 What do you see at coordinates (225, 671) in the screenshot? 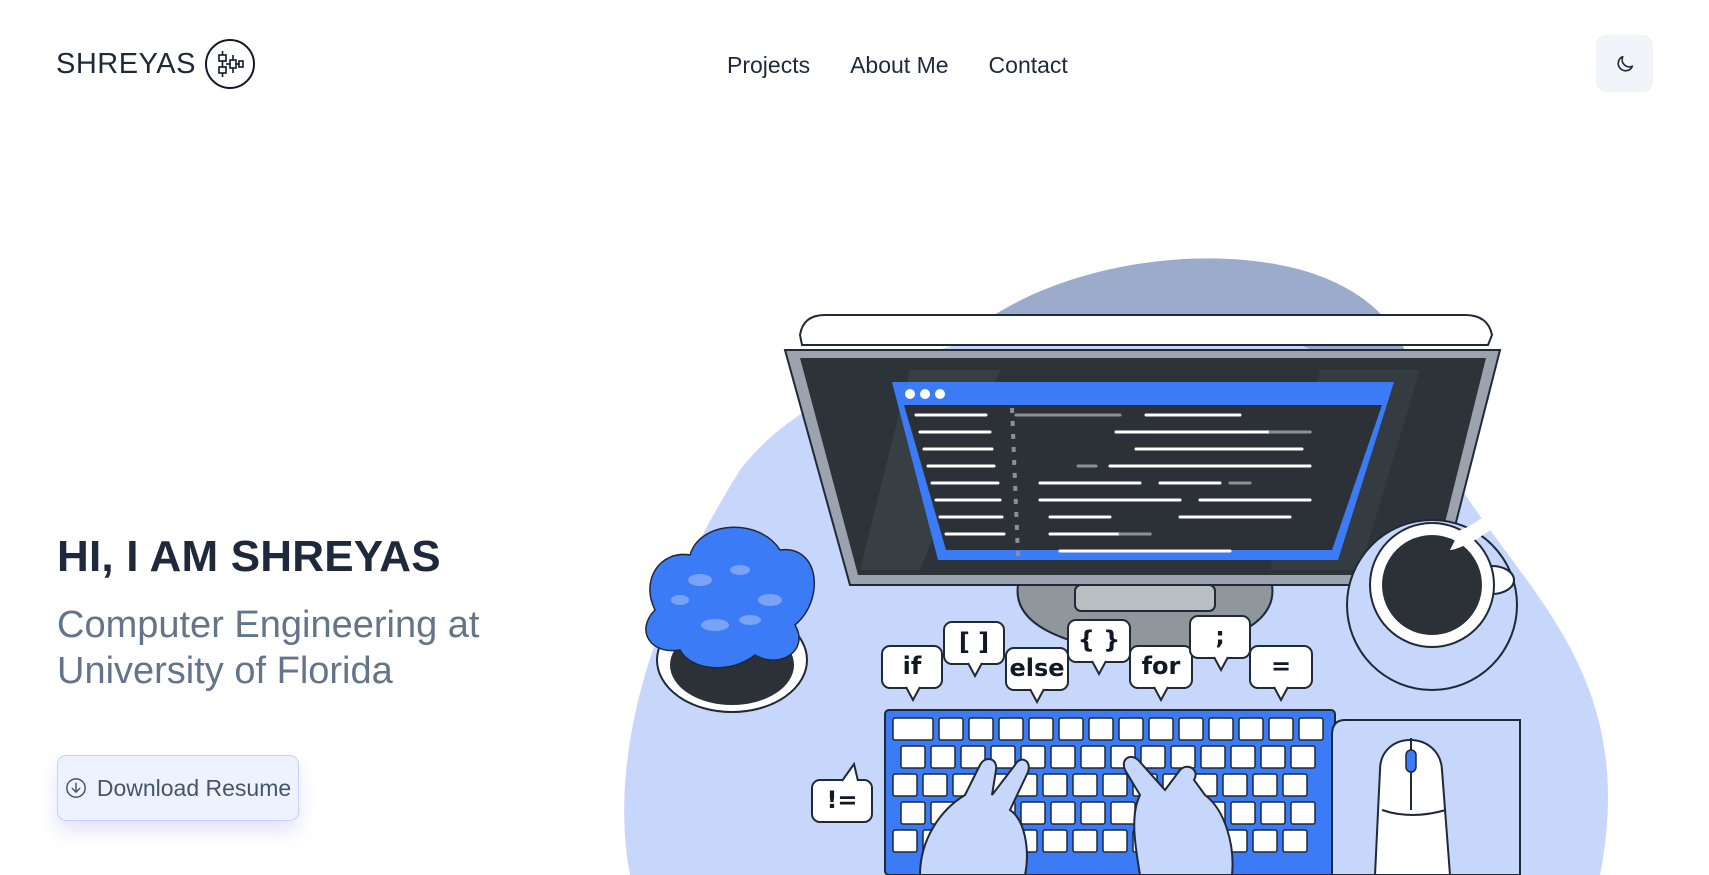
I see `hero-subtitle-line2: University of Florida` at bounding box center [225, 671].